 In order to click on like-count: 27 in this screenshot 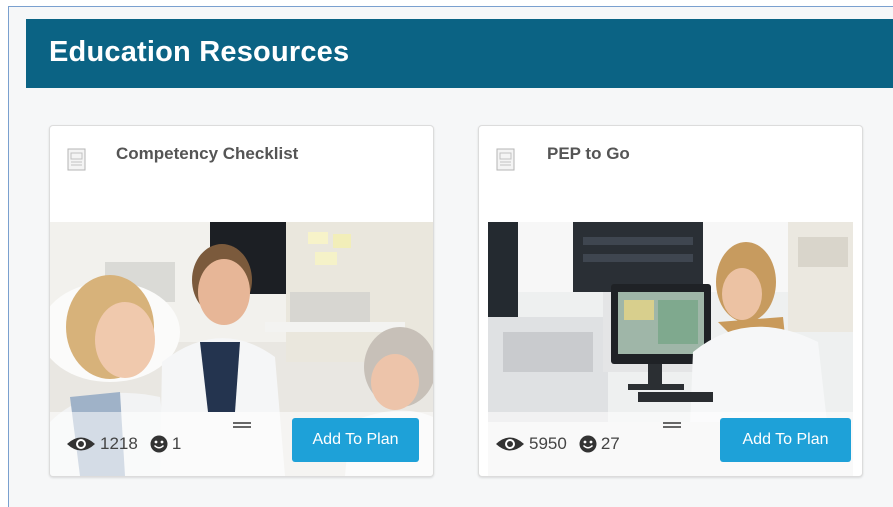, I will do `click(610, 443)`.